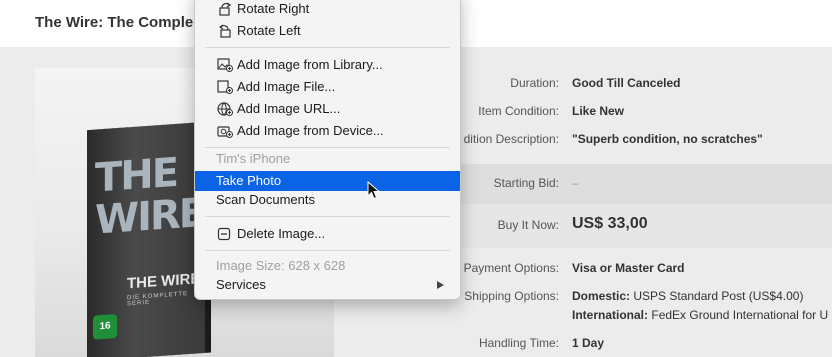 Image resolution: width=832 pixels, height=357 pixels. I want to click on handling-value: 1 Day, so click(588, 343).